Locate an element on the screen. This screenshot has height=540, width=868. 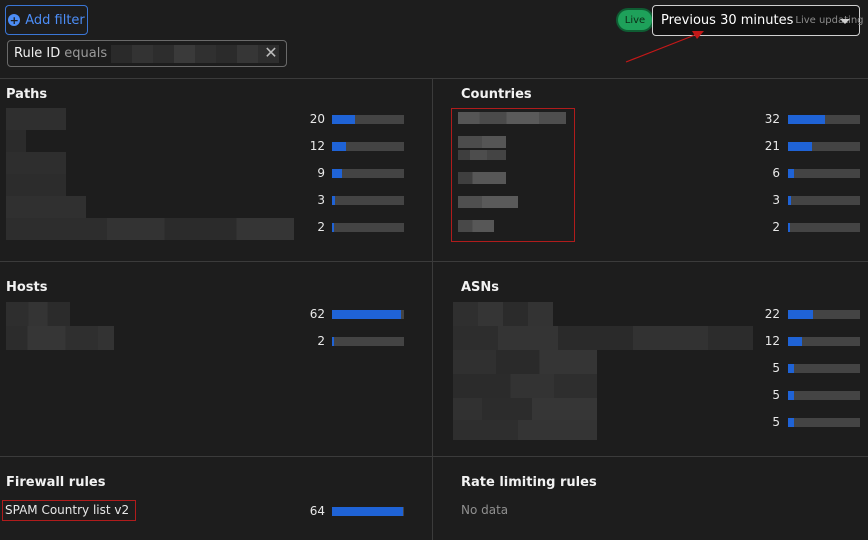
redacted-country-labels is located at coordinates (513, 174).